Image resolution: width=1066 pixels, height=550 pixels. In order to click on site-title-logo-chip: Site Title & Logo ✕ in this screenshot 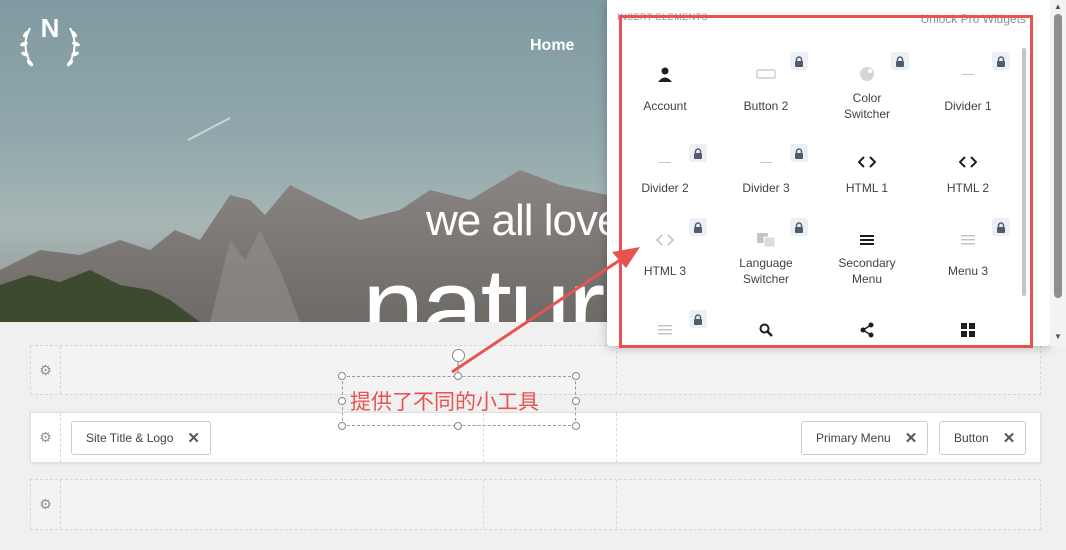, I will do `click(141, 438)`.